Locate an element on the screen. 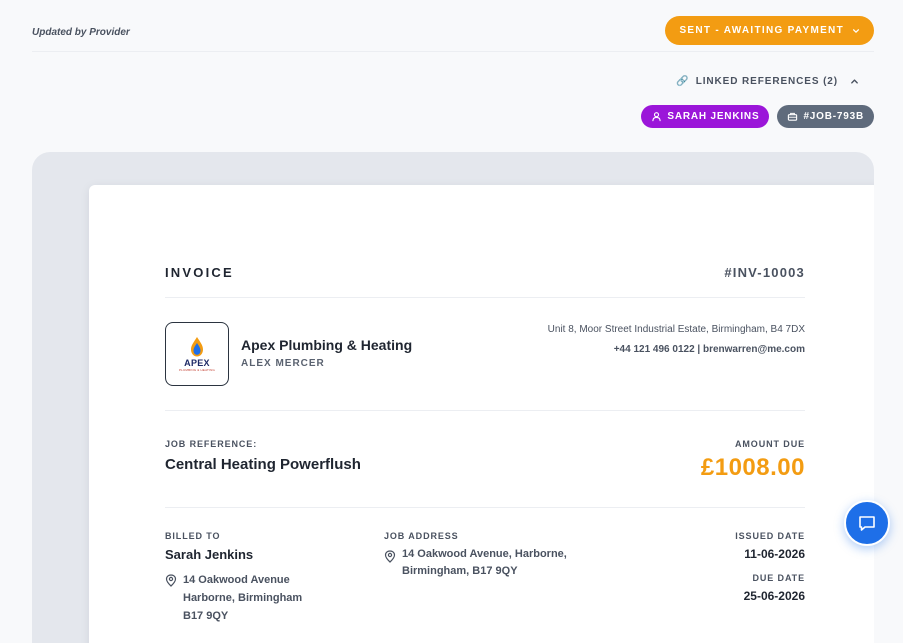  linked-job-pill: #JOB-793B is located at coordinates (825, 116).